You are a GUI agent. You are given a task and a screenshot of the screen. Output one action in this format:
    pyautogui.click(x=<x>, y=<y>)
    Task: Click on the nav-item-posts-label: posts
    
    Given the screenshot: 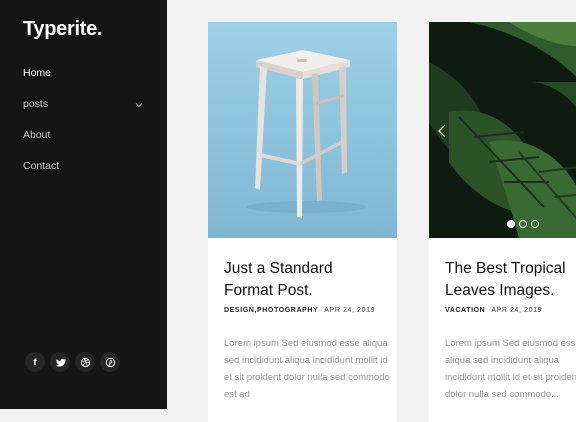 What is the action you would take?
    pyautogui.click(x=36, y=104)
    